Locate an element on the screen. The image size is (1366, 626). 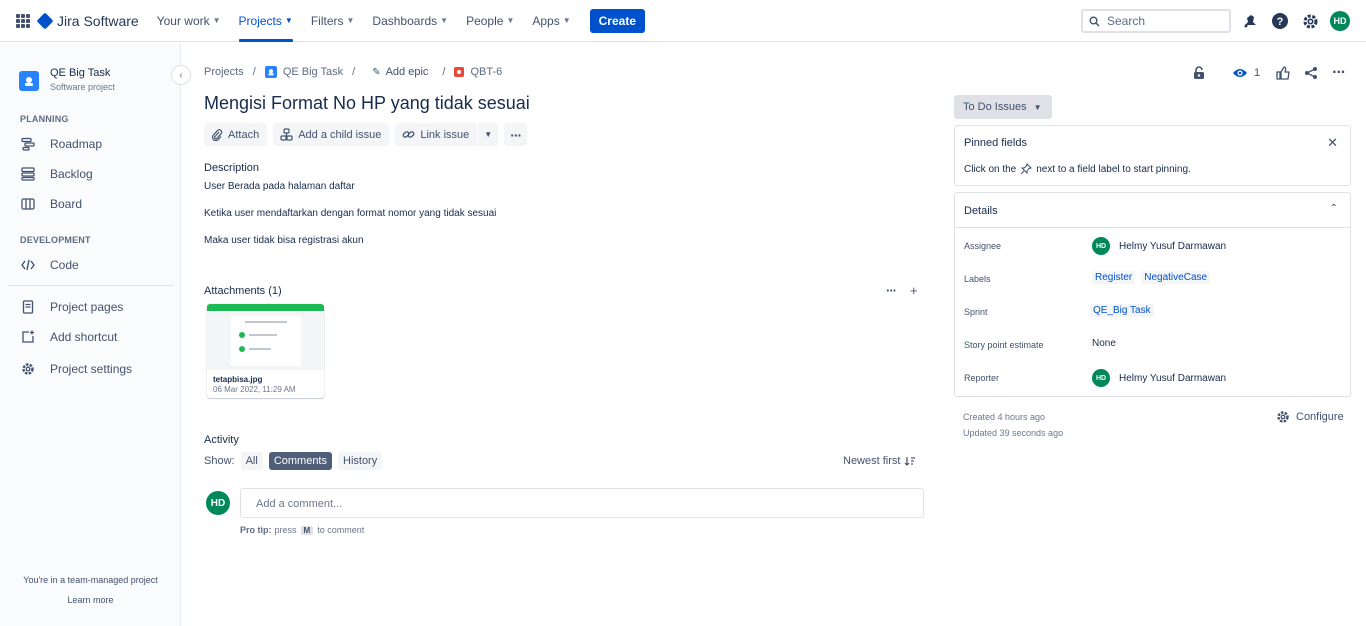
notifications-icon is located at coordinates (1250, 21).